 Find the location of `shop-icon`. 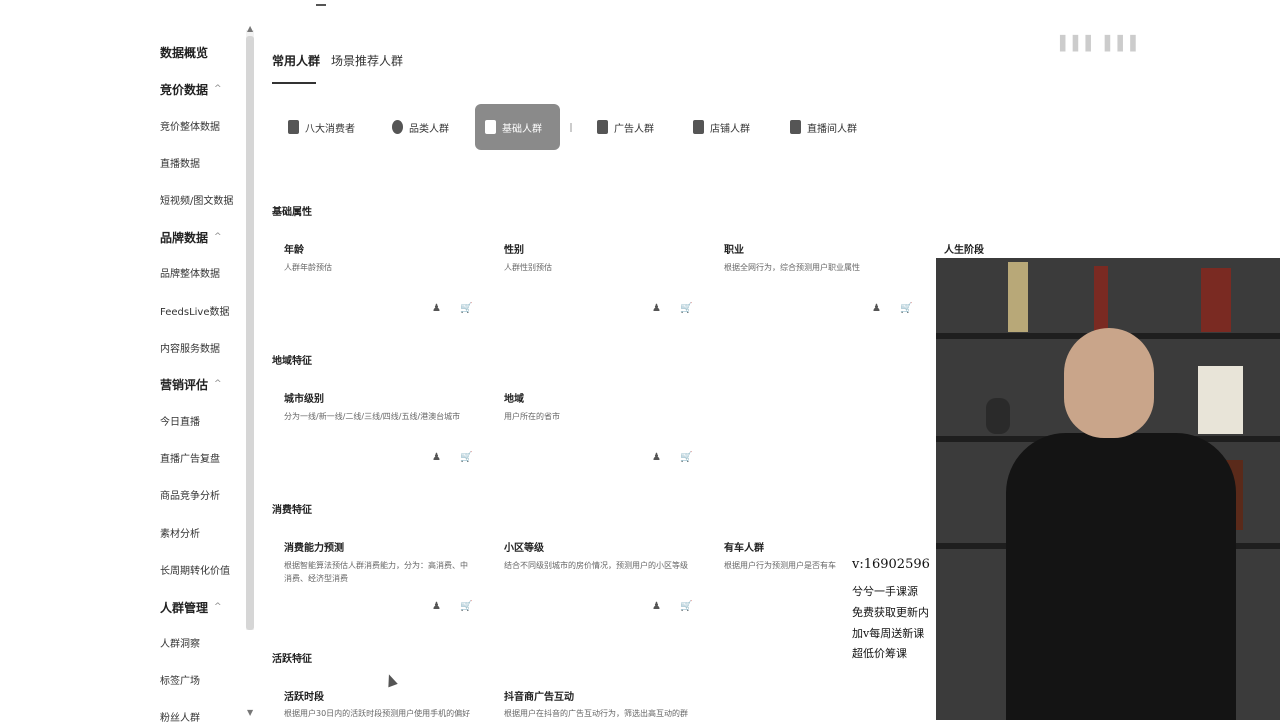

shop-icon is located at coordinates (698, 127).